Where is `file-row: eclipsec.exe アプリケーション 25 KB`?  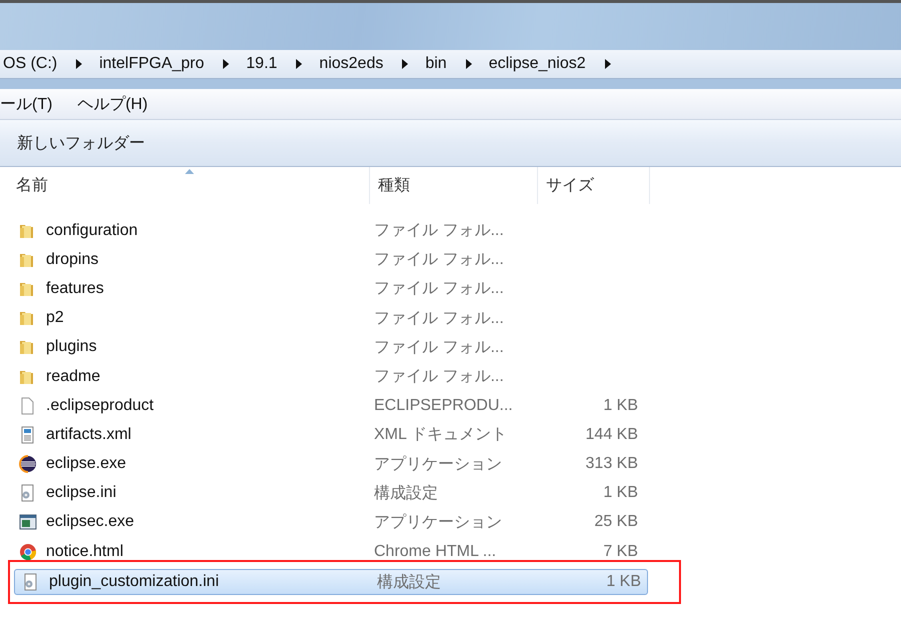 file-row: eclipsec.exe アプリケーション 25 KB is located at coordinates (328, 522).